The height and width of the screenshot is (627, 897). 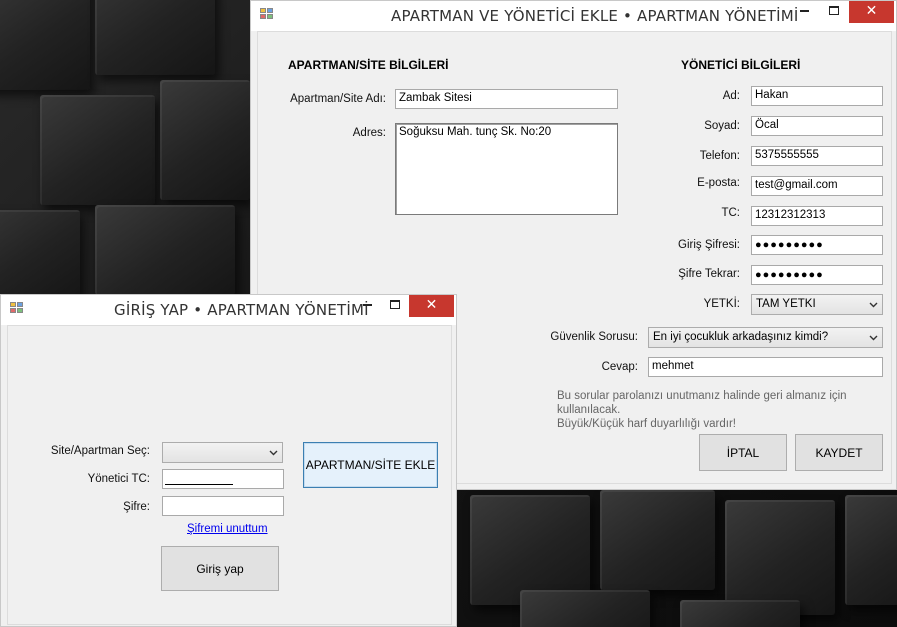 What do you see at coordinates (817, 245) in the screenshot?
I see `password-input: ●●●●●●●●●` at bounding box center [817, 245].